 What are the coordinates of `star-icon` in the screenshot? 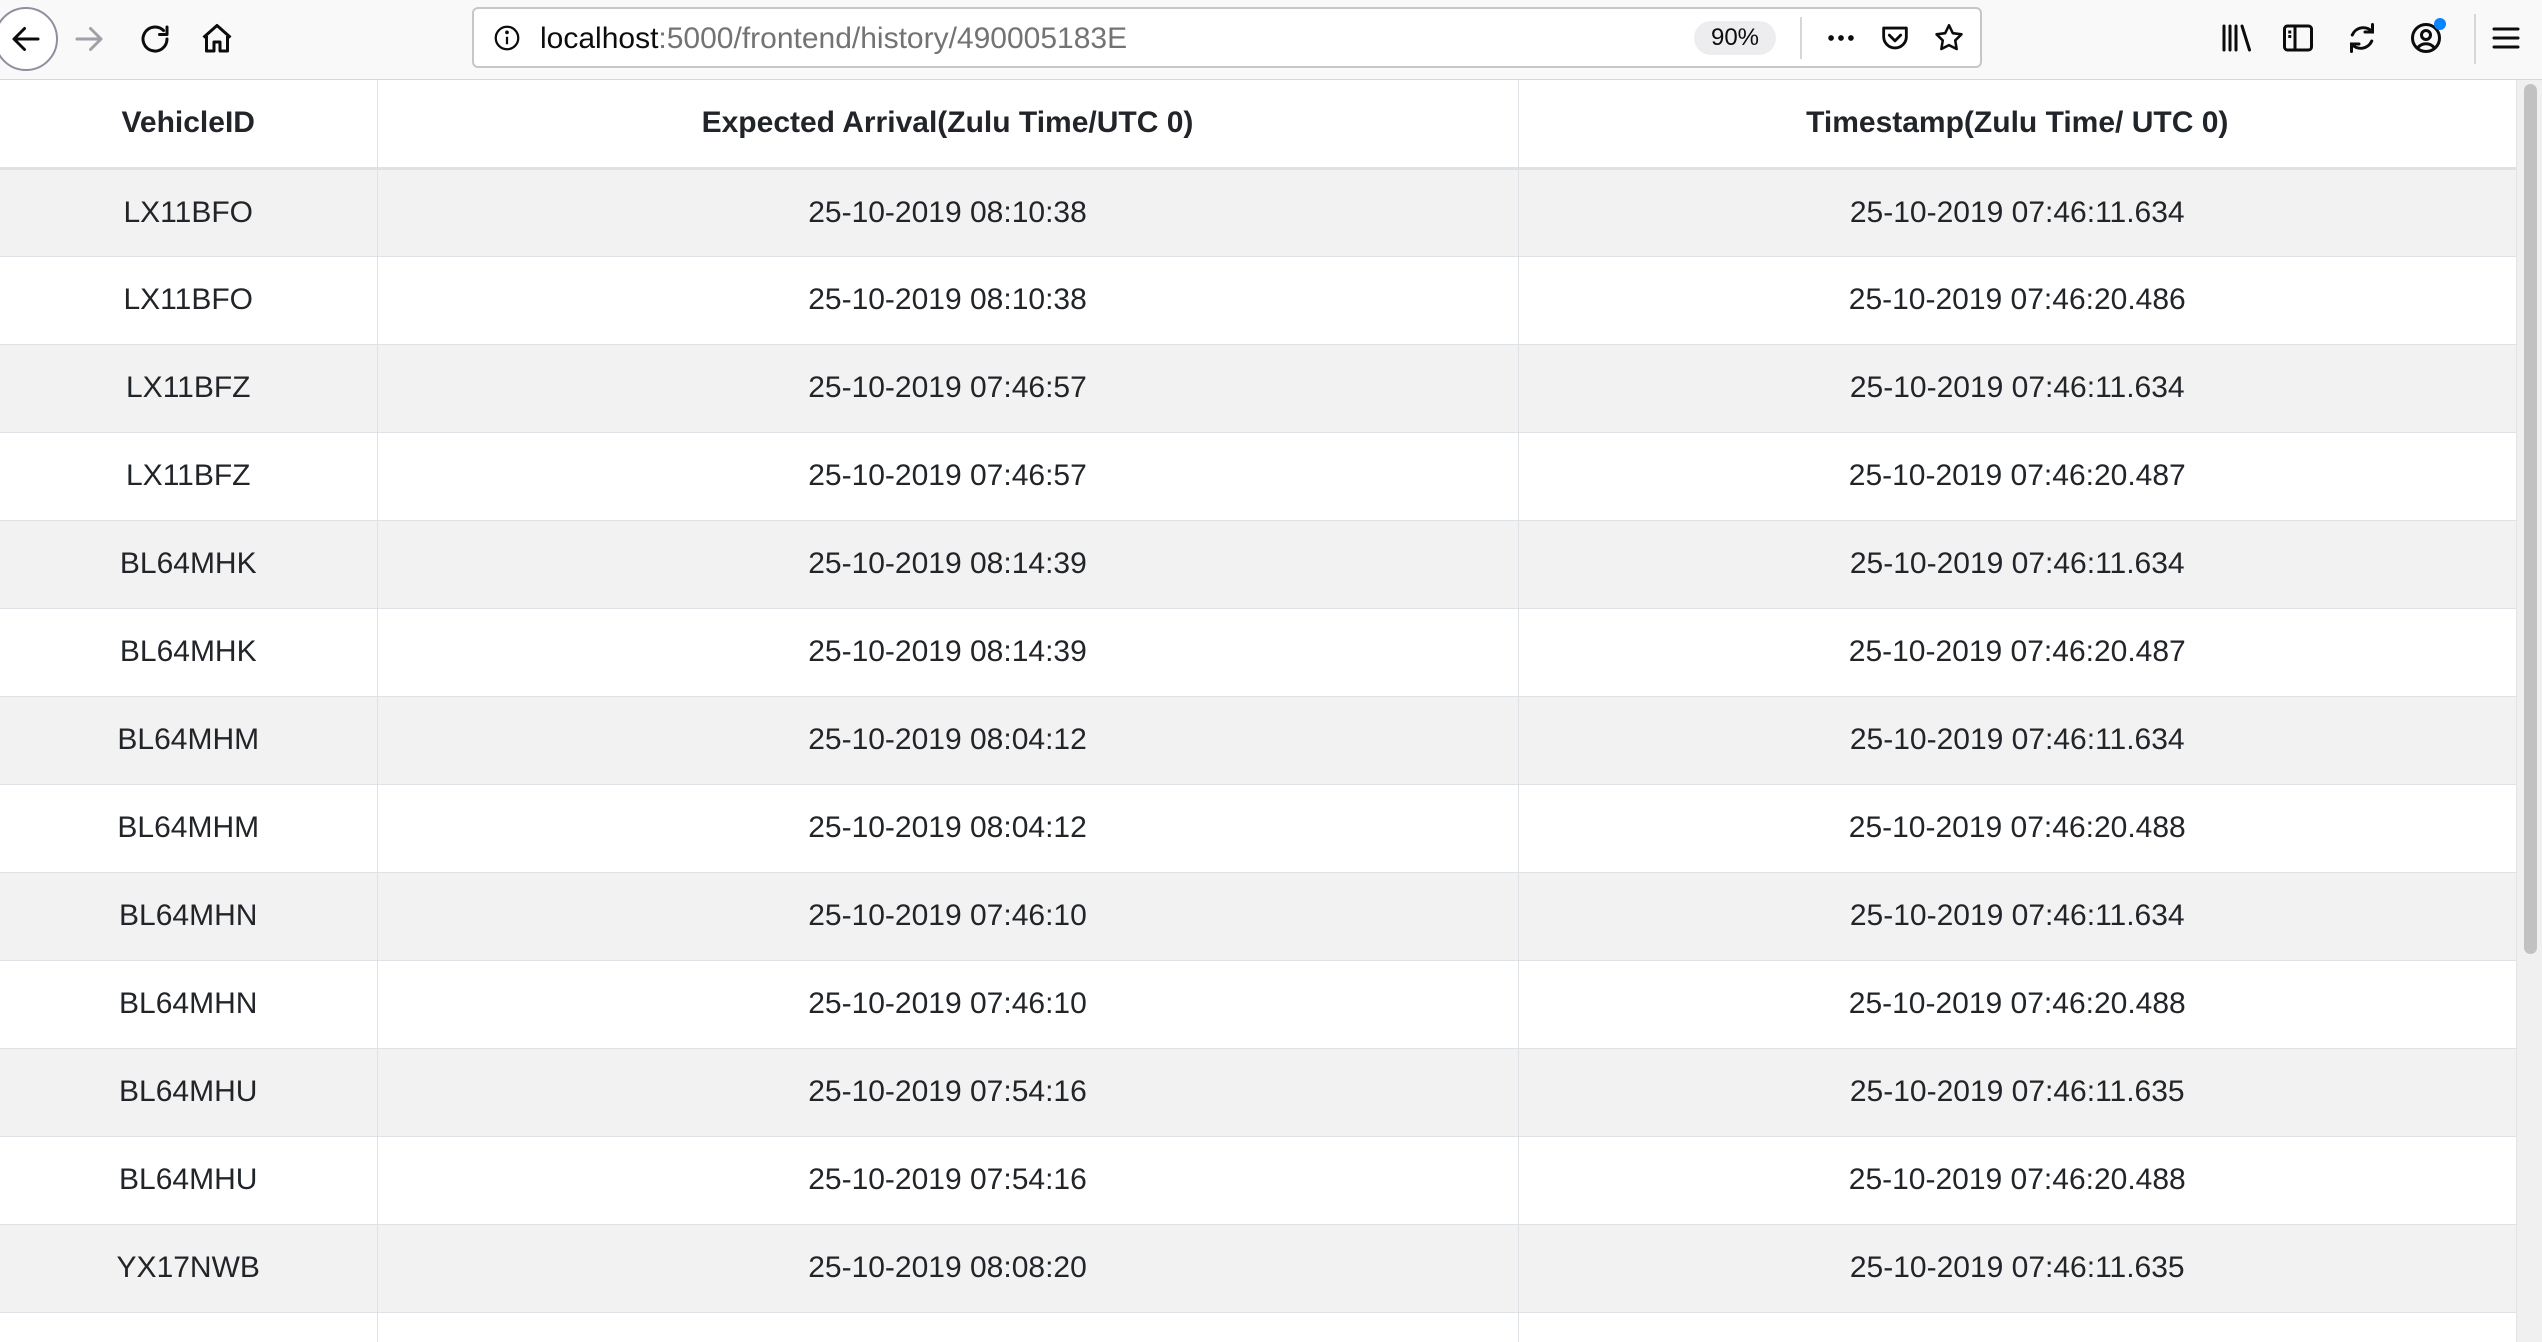 It's located at (1949, 38).